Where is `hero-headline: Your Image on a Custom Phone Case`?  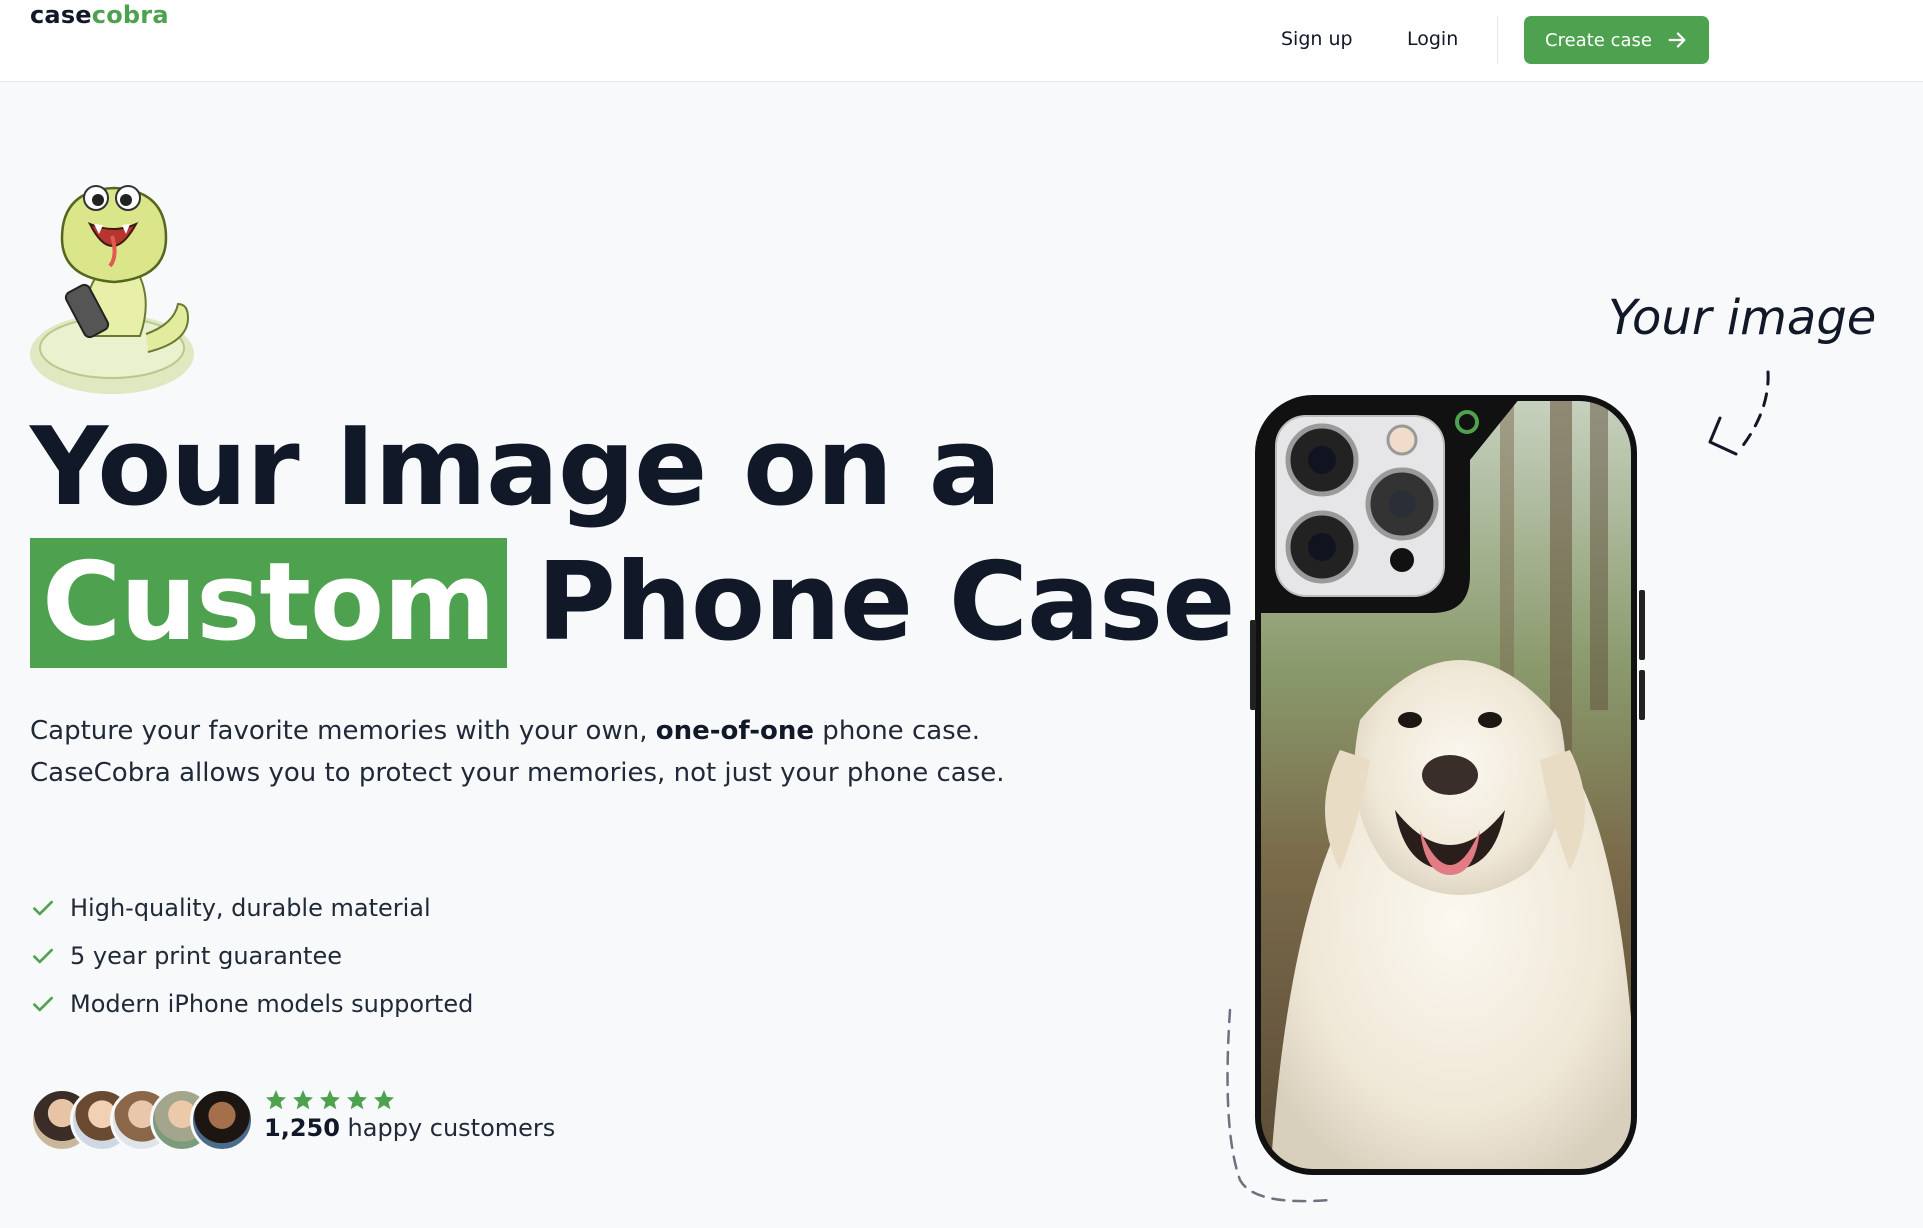 hero-headline: Your Image on a Custom Phone Case is located at coordinates (633, 535).